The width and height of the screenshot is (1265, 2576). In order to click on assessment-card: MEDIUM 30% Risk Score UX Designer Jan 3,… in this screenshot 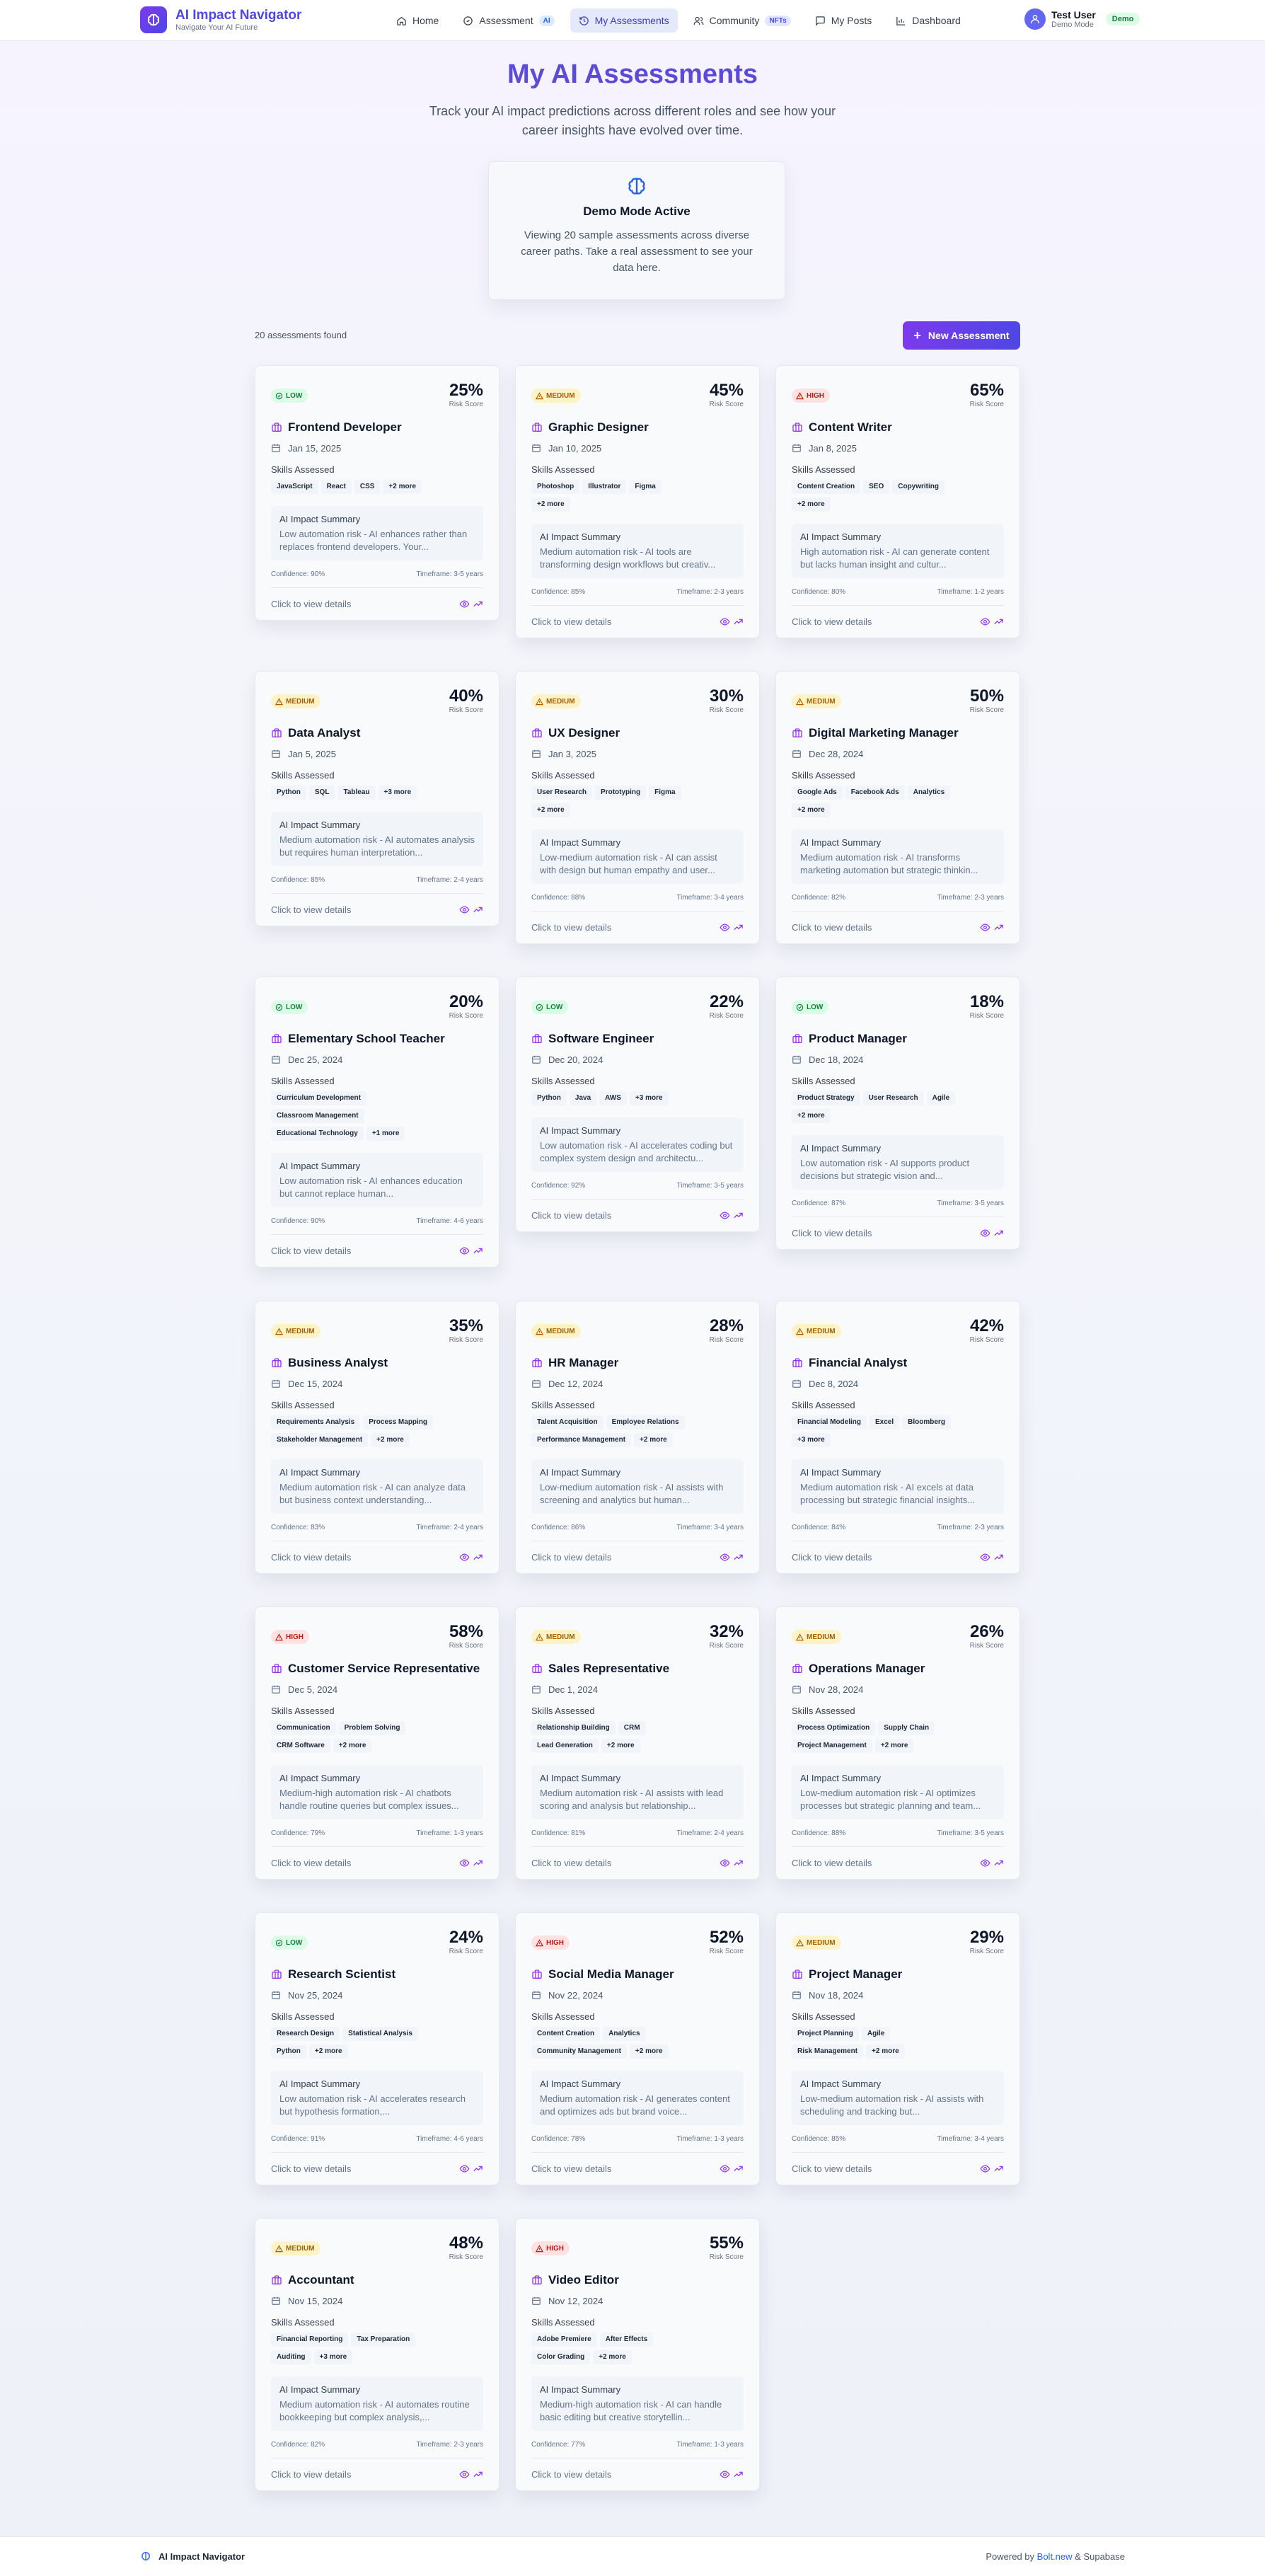, I will do `click(637, 808)`.